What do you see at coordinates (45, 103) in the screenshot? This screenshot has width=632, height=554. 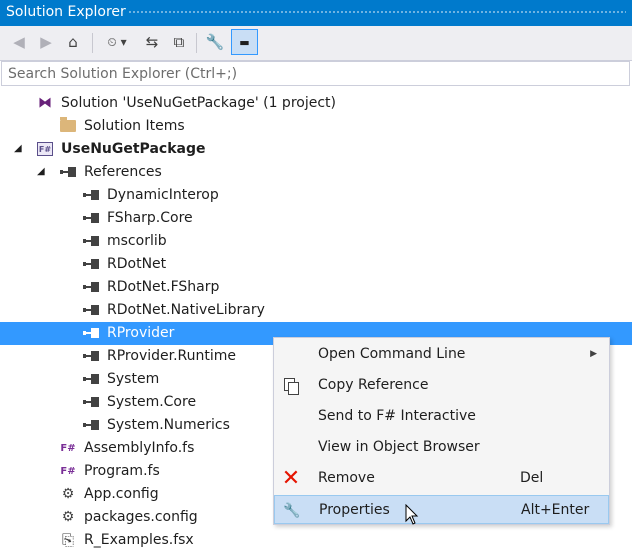 I see `solution-icon: ⧓` at bounding box center [45, 103].